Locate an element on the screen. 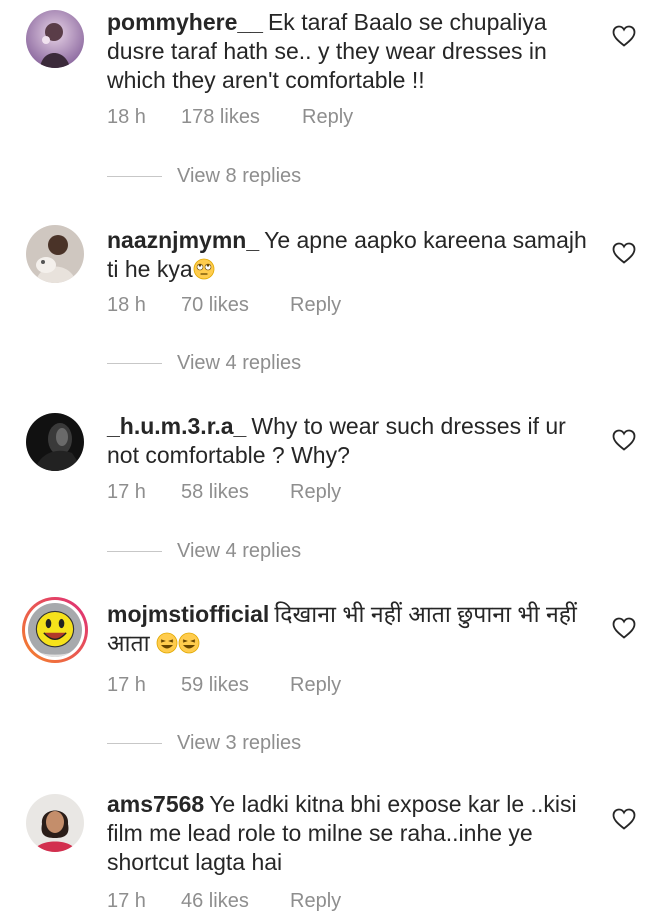  smiley-avatar-icon is located at coordinates (55, 630).